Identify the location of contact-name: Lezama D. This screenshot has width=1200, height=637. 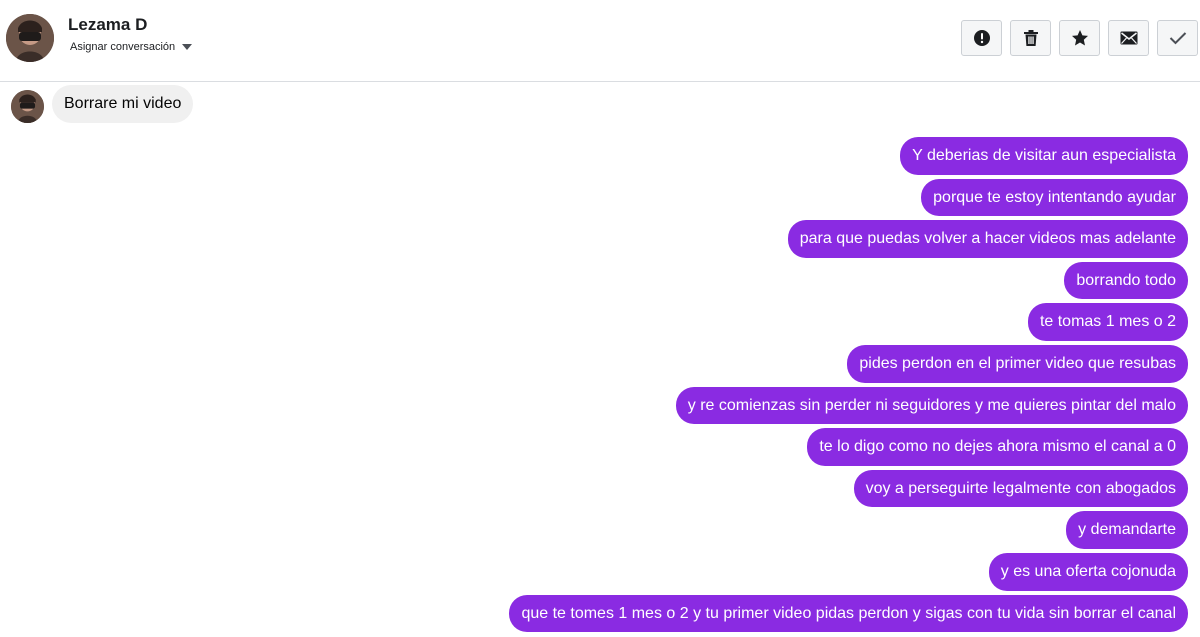
(108, 24).